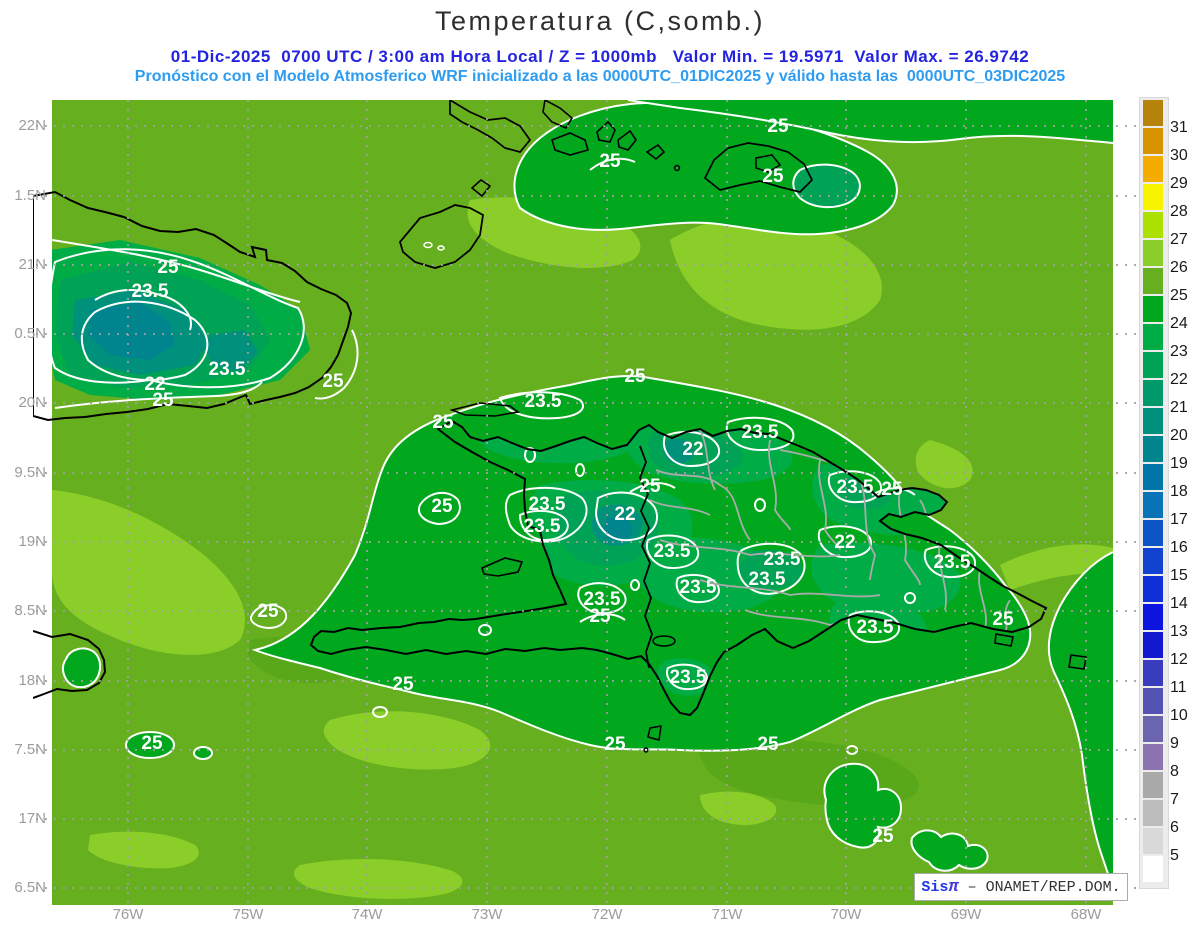 Image resolution: width=1200 pixels, height=927 pixels. I want to click on y-axis-label: 17N, so click(32, 818).